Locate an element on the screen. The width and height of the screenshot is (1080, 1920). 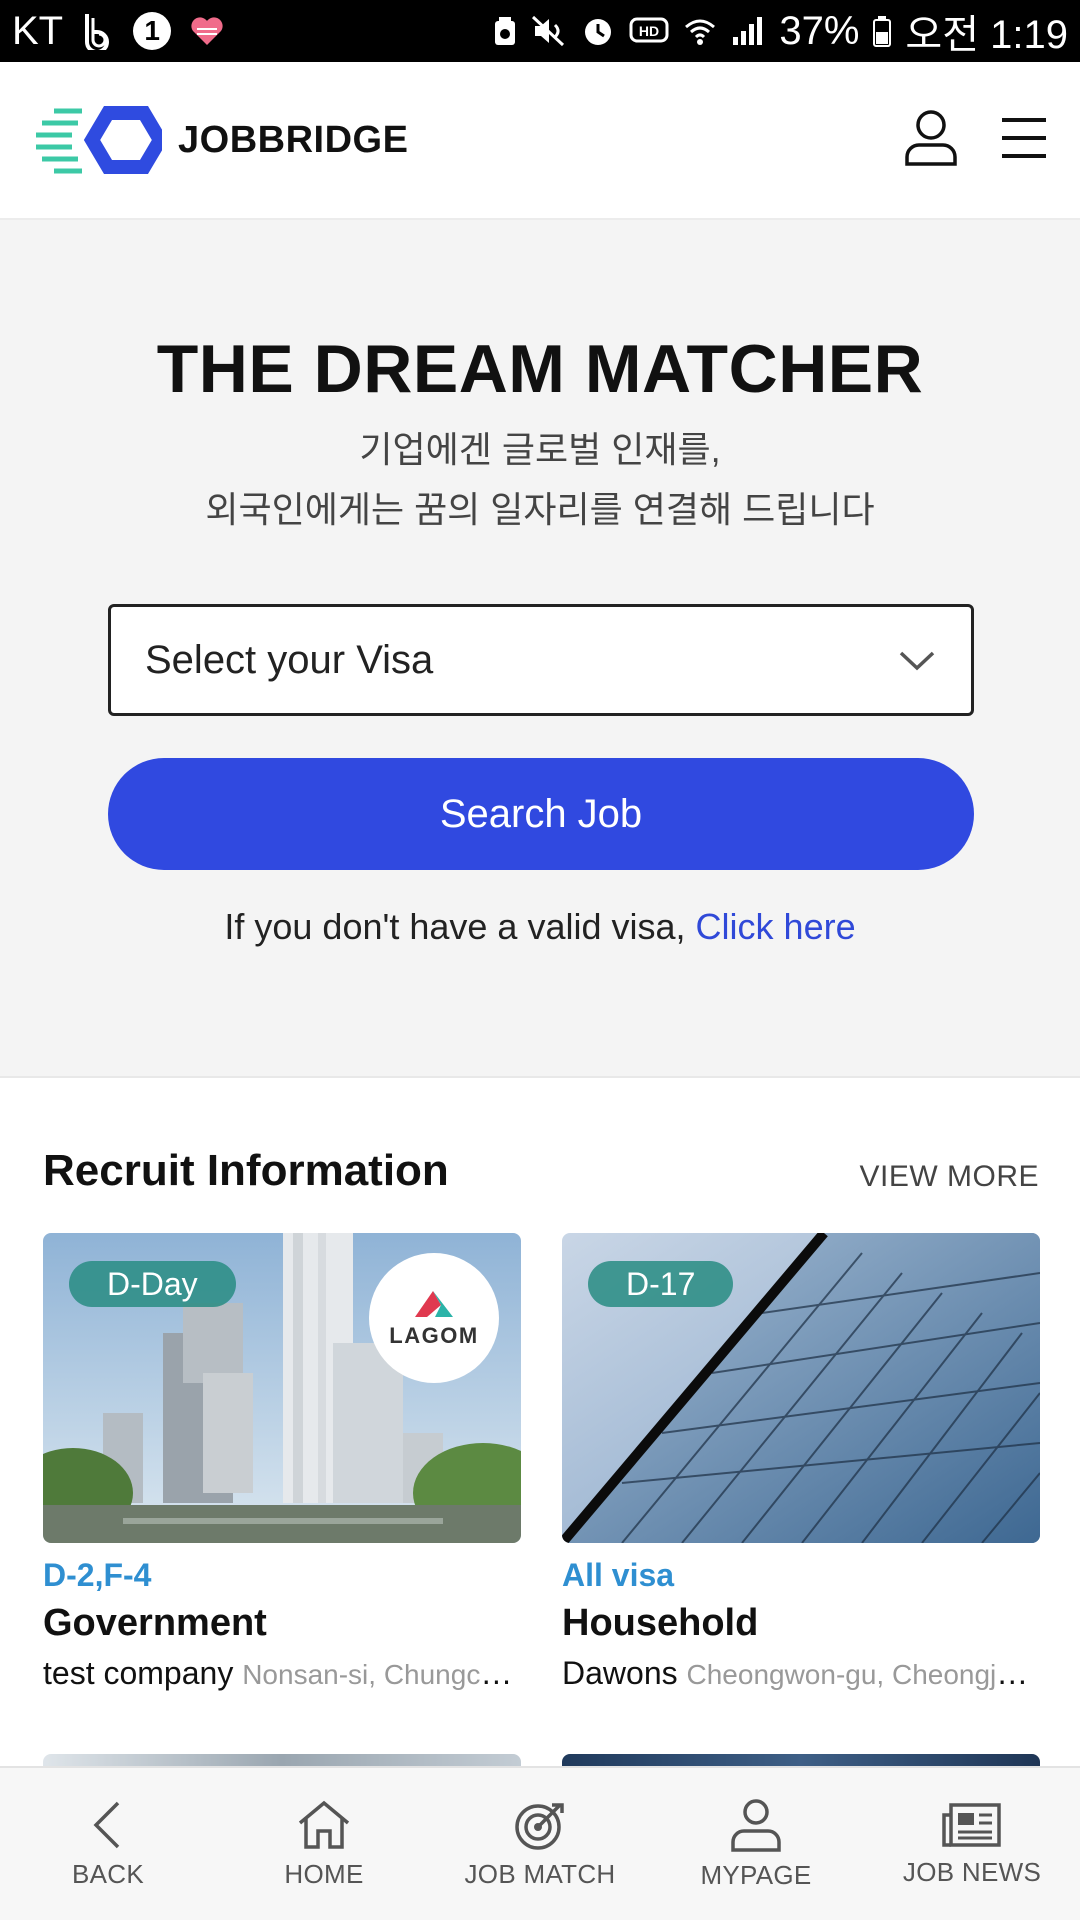
job-card-meta: Dawons Cheongwon-gu, Cheongju-si is located at coordinates (801, 1673).